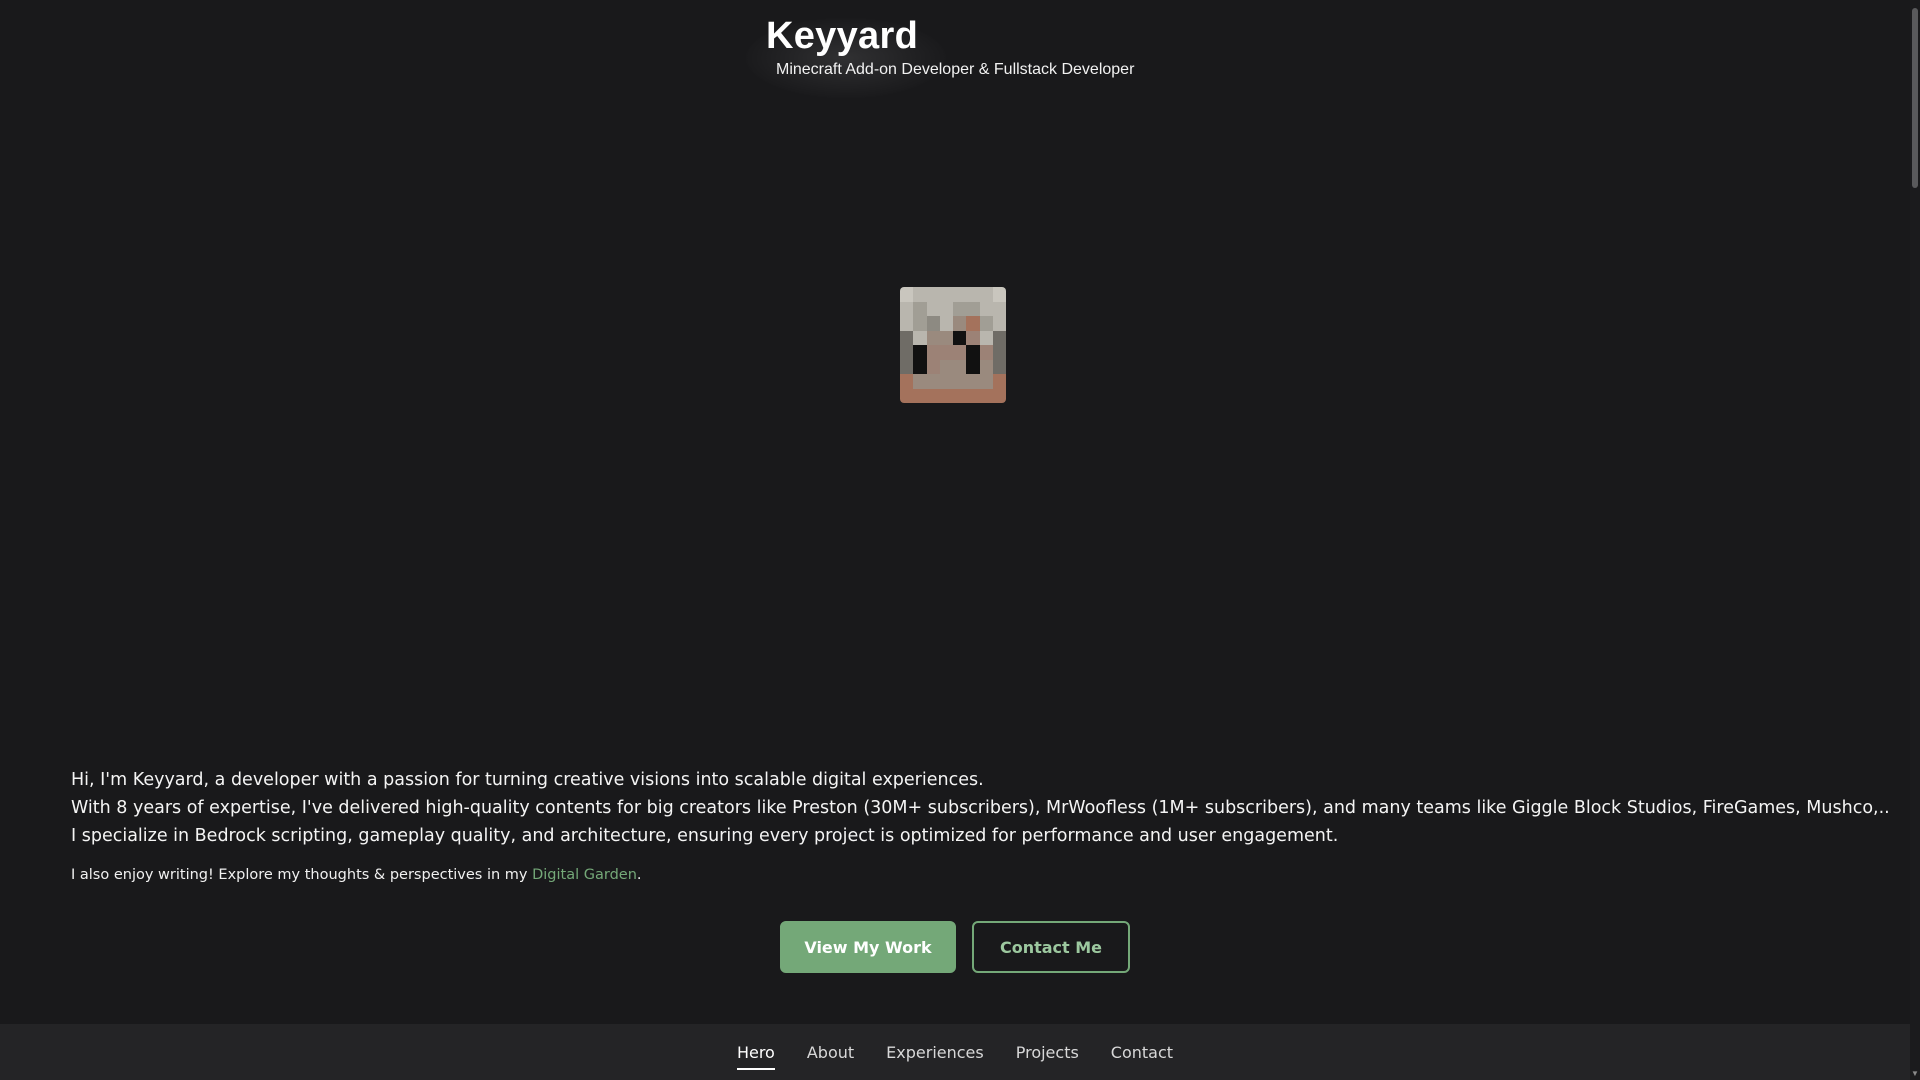  I want to click on nav-item-experiences: Experiences, so click(935, 1052).